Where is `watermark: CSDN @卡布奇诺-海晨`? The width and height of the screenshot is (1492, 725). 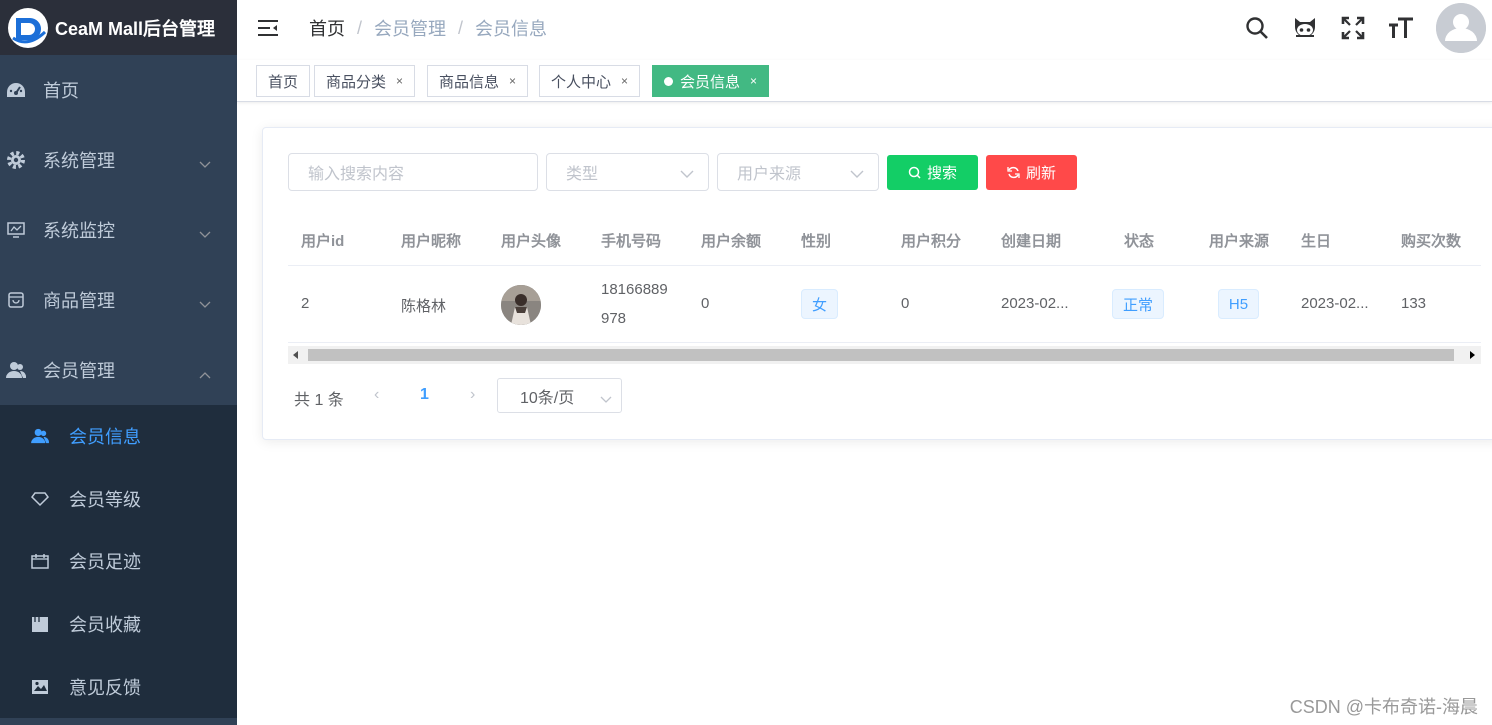 watermark: CSDN @卡布奇诺-海晨 is located at coordinates (1383, 707).